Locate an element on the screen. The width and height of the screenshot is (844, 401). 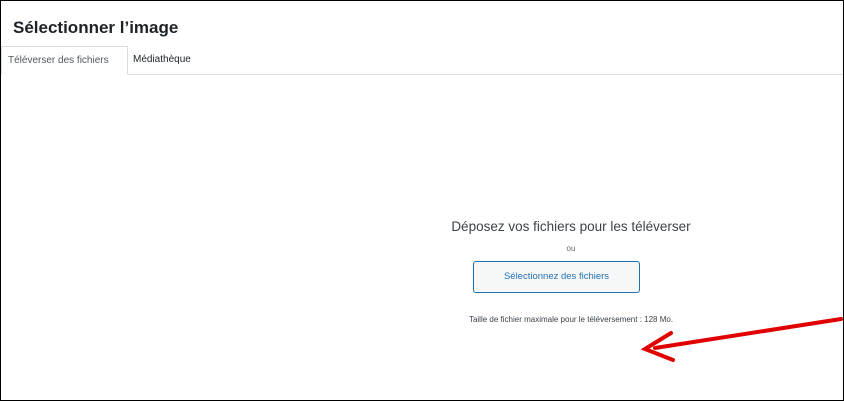
select-files-button: Sélectionnez des fichiers is located at coordinates (556, 277).